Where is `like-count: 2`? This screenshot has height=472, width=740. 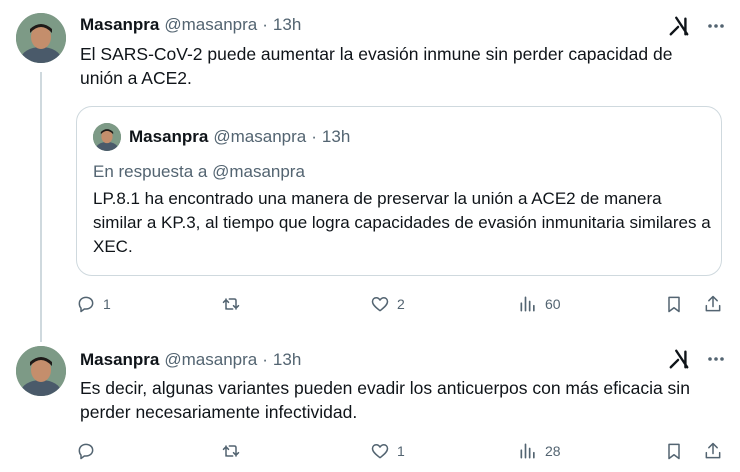 like-count: 2 is located at coordinates (401, 304).